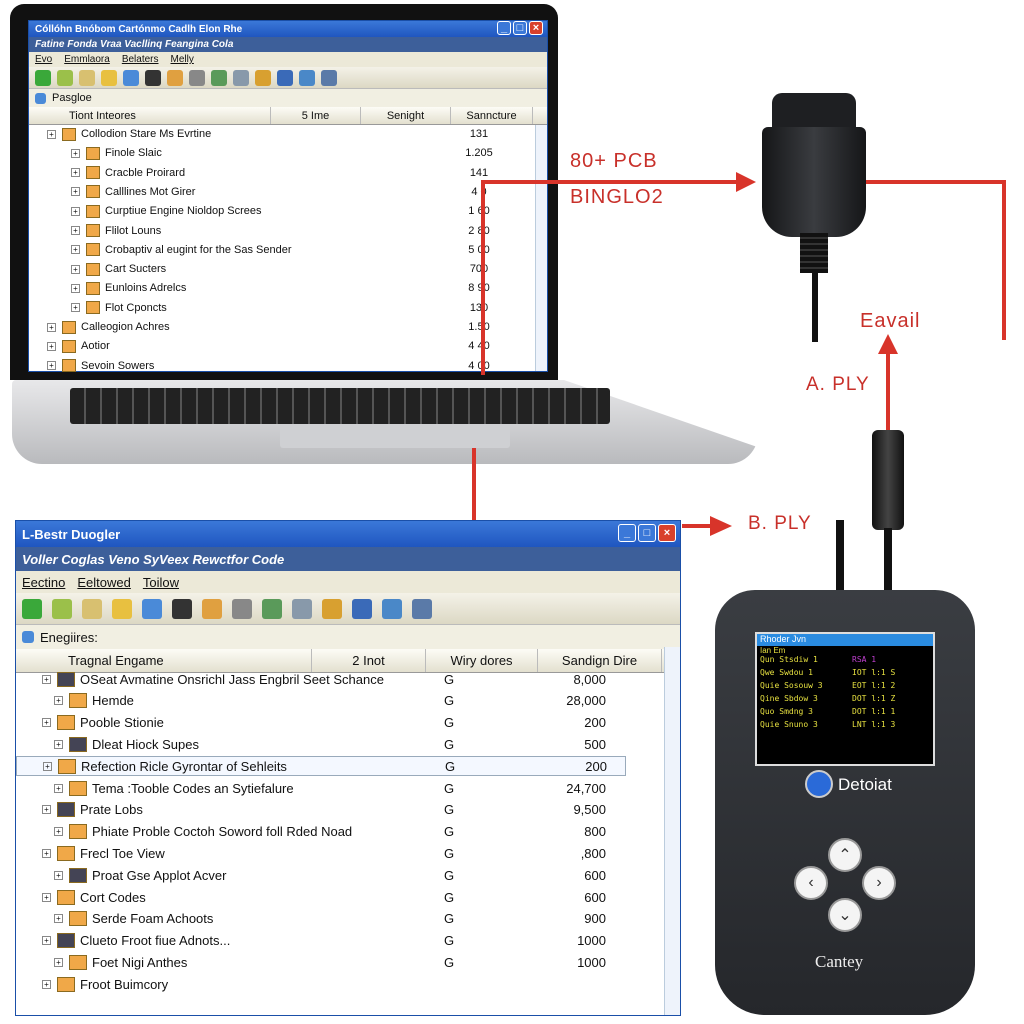 This screenshot has width=1024, height=1024. What do you see at coordinates (321, 853) in the screenshot?
I see `tree-row: + Frecl Toe View G ,800` at bounding box center [321, 853].